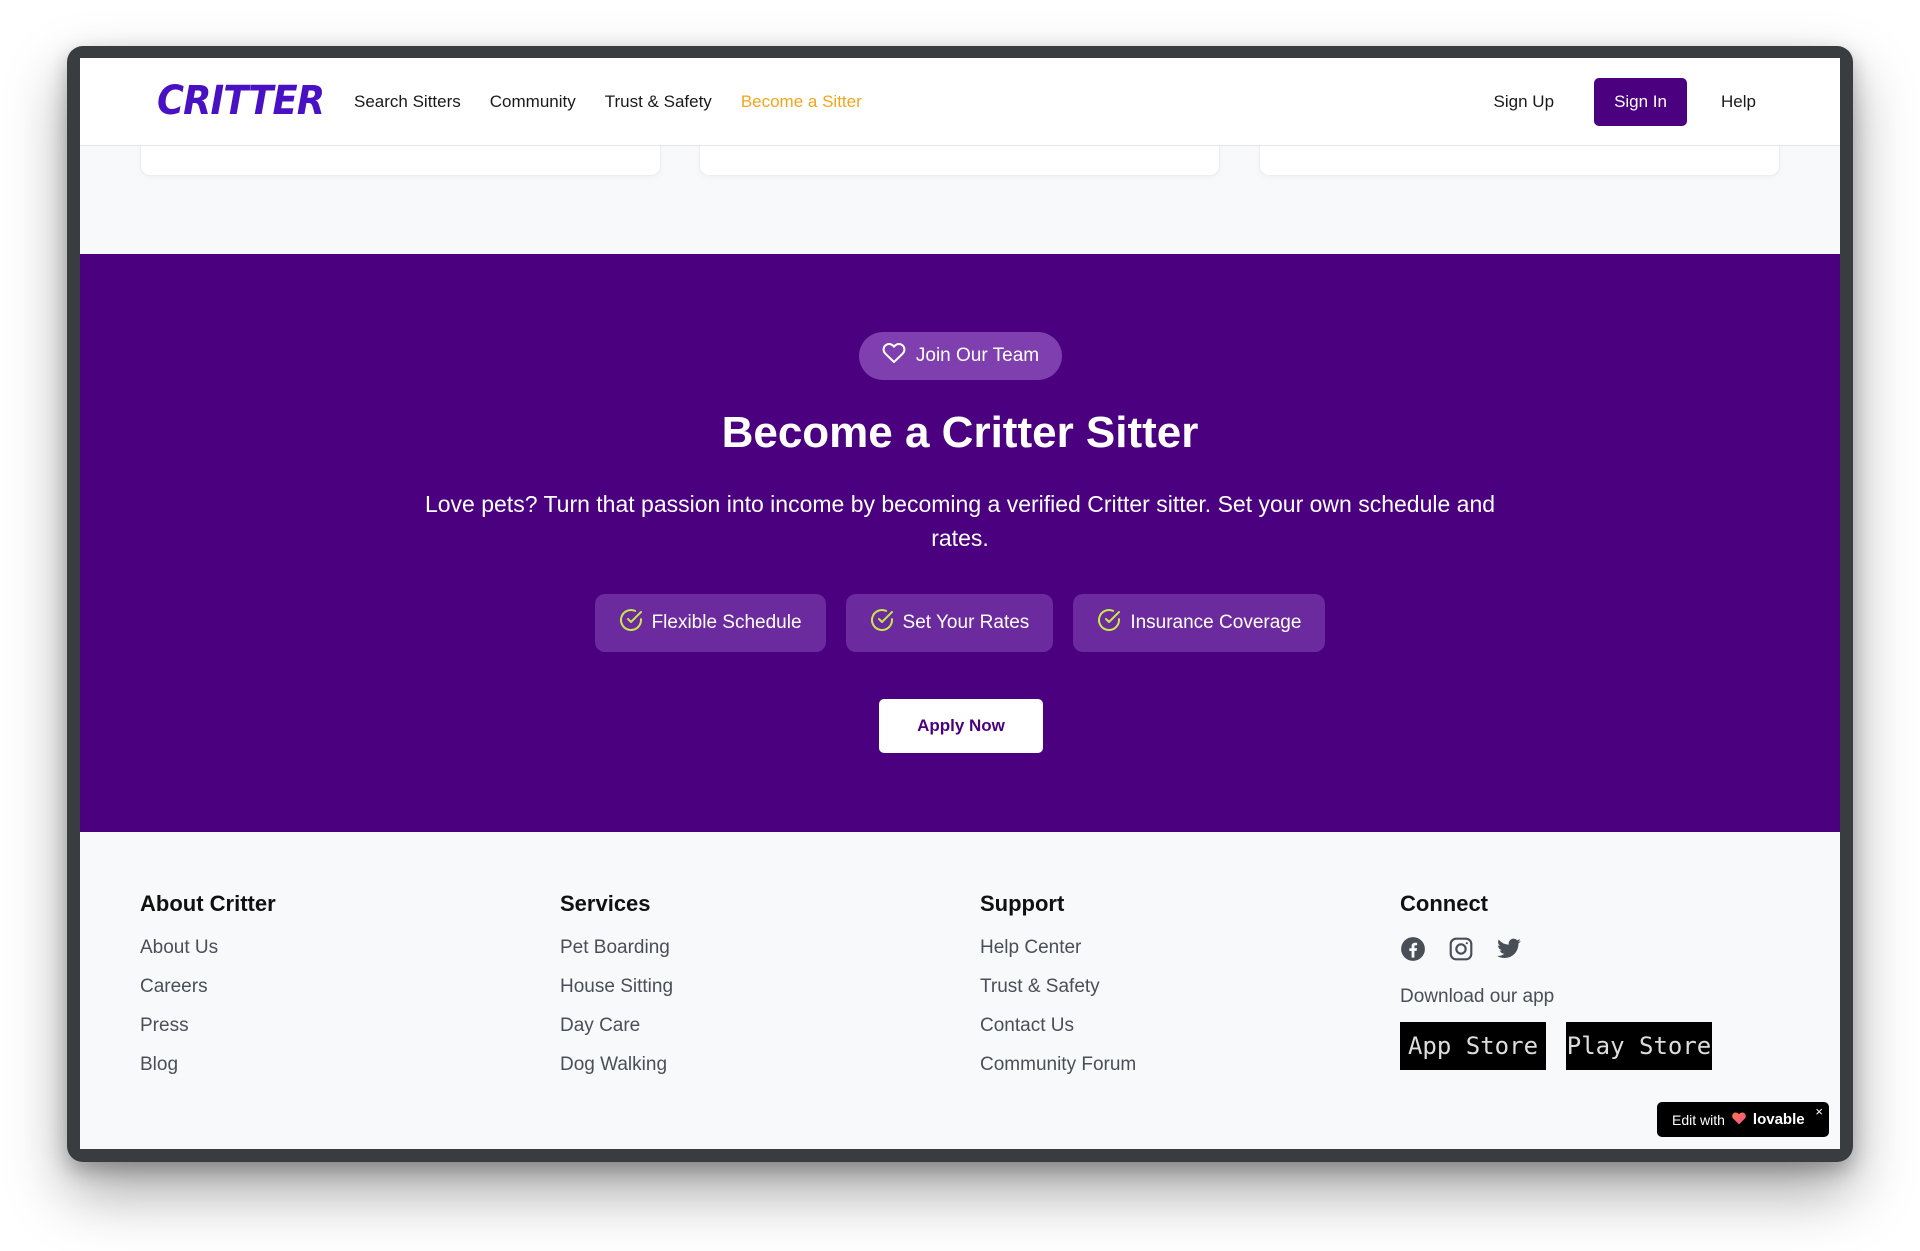  What do you see at coordinates (1461, 949) in the screenshot?
I see `instagram-icon` at bounding box center [1461, 949].